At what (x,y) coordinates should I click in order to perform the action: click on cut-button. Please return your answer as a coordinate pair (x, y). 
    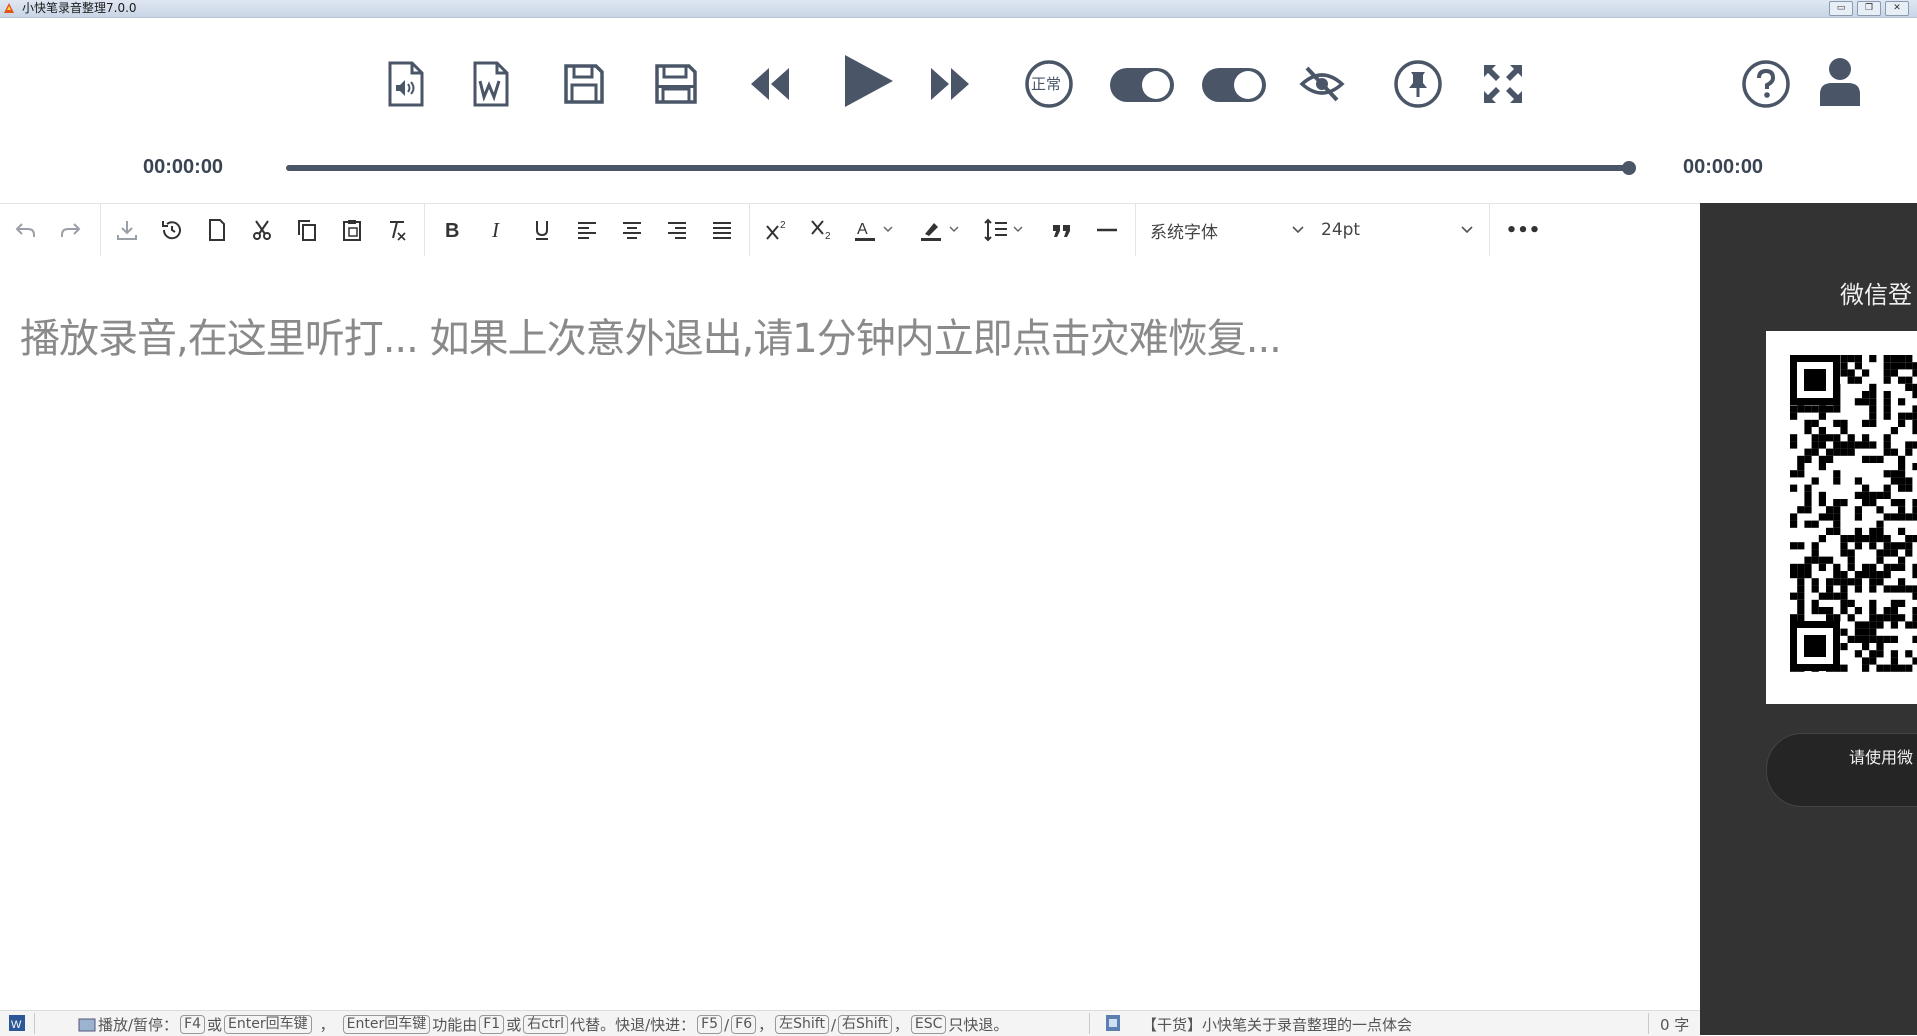
    Looking at the image, I should click on (262, 230).